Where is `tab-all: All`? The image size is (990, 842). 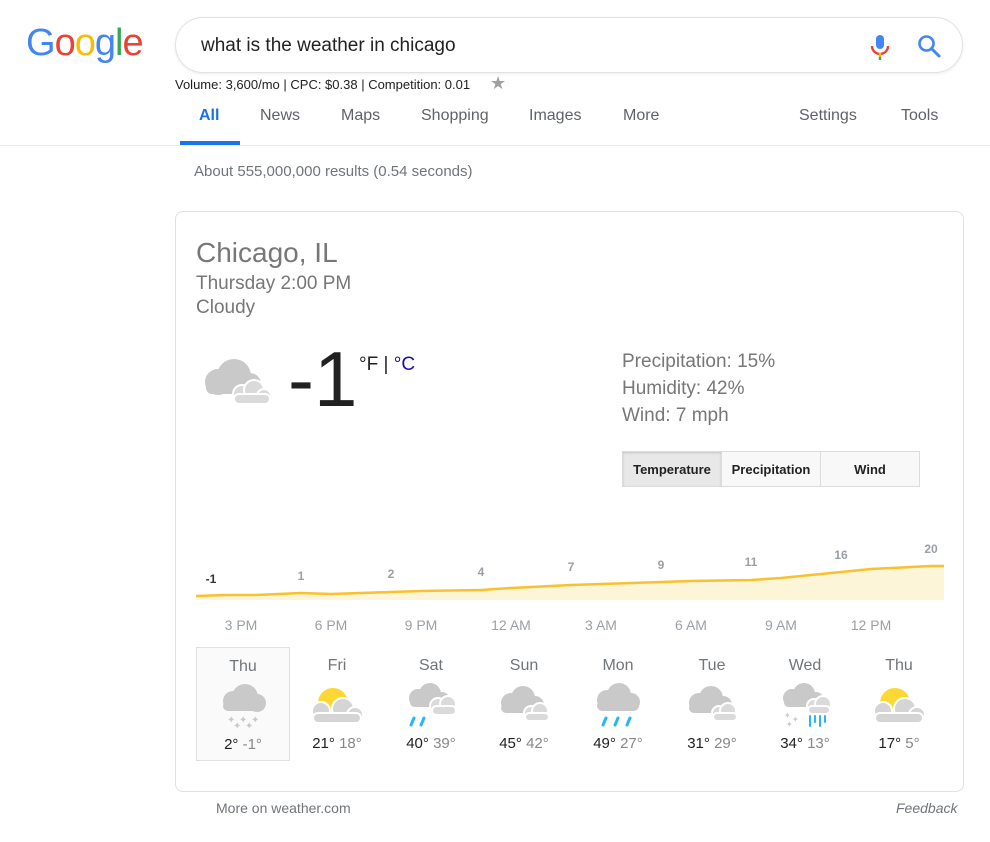 tab-all: All is located at coordinates (209, 116).